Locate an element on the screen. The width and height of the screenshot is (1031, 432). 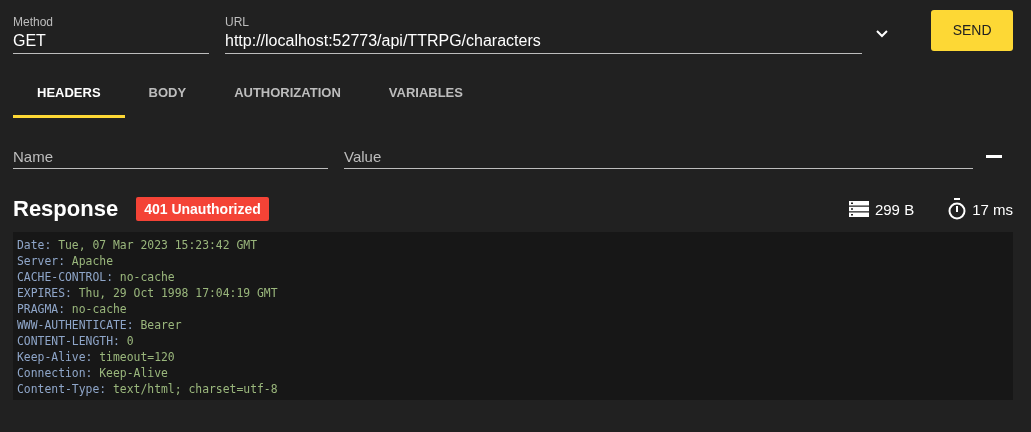
stopwatch-icon is located at coordinates (957, 209).